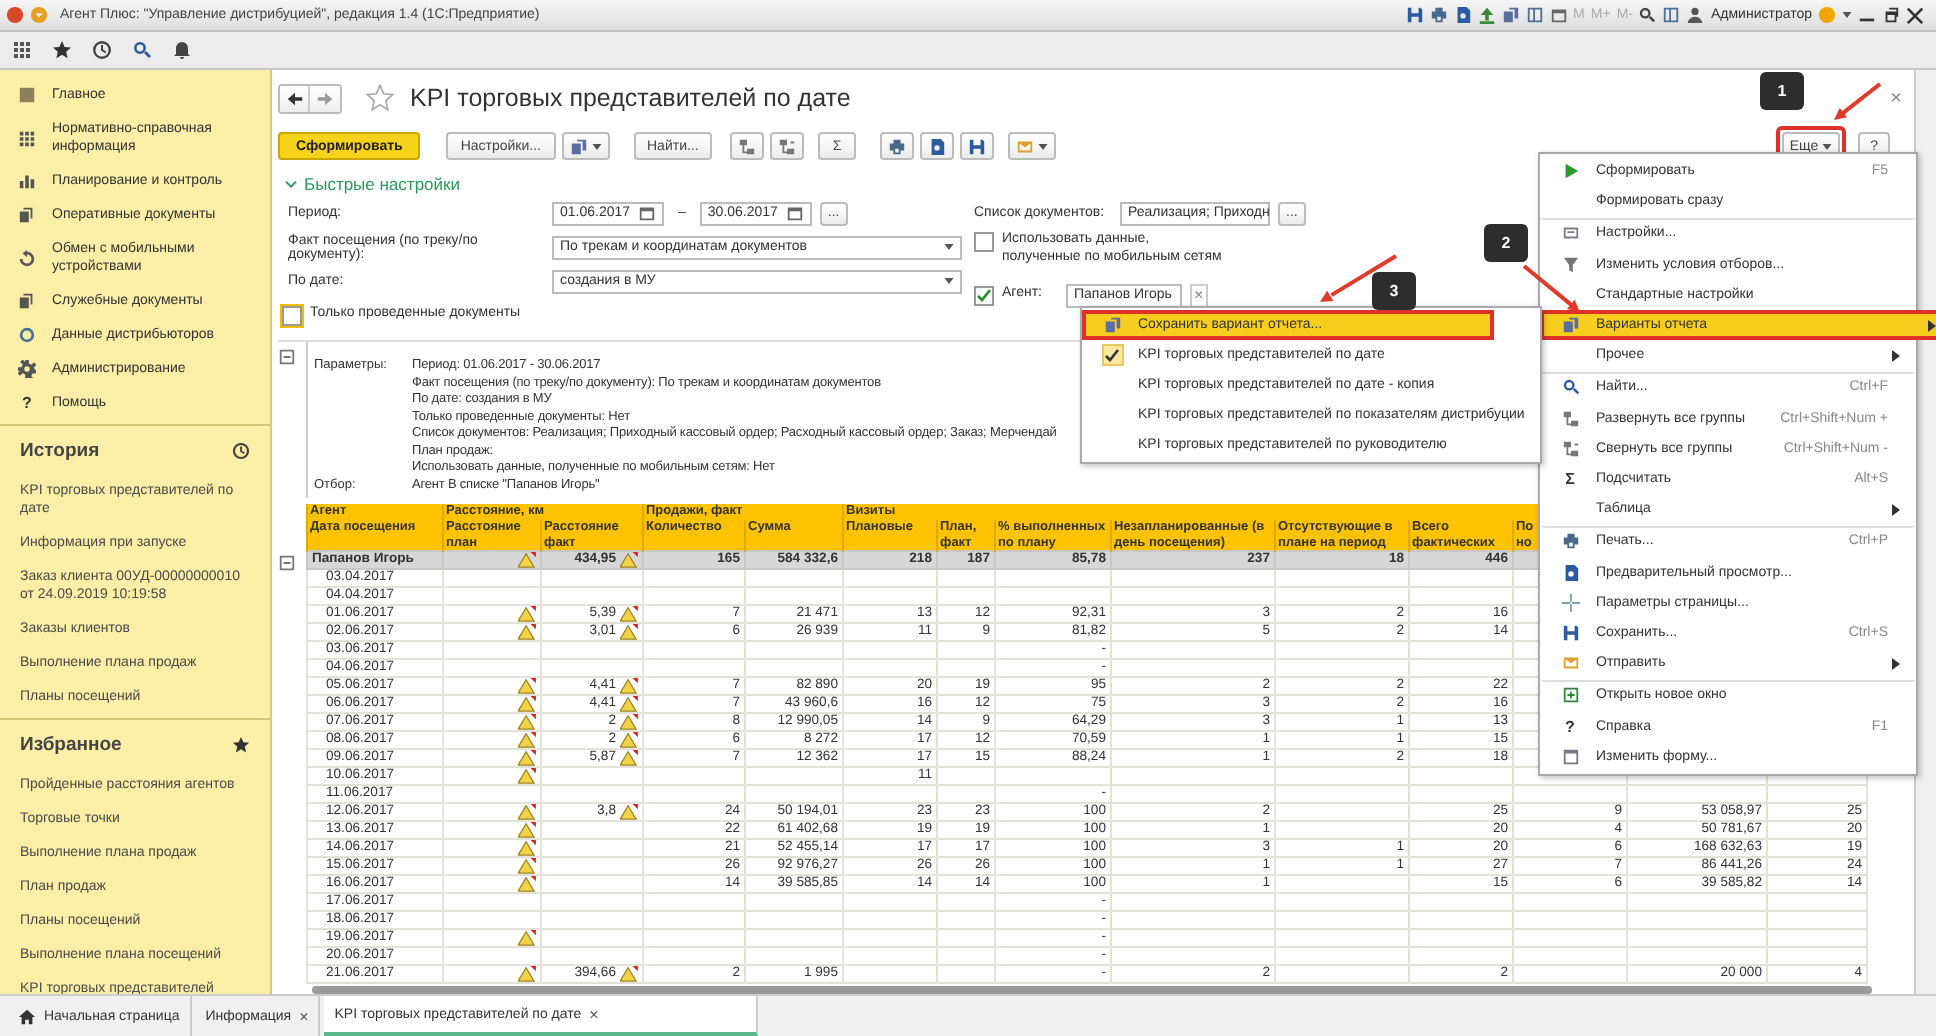  What do you see at coordinates (630, 98) in the screenshot?
I see `page-title: KPI торговых представителей по дате` at bounding box center [630, 98].